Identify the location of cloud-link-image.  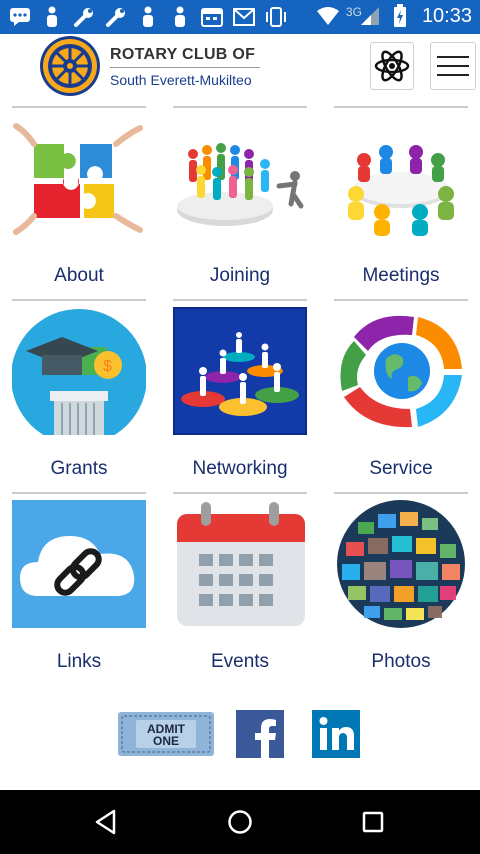
(79, 564).